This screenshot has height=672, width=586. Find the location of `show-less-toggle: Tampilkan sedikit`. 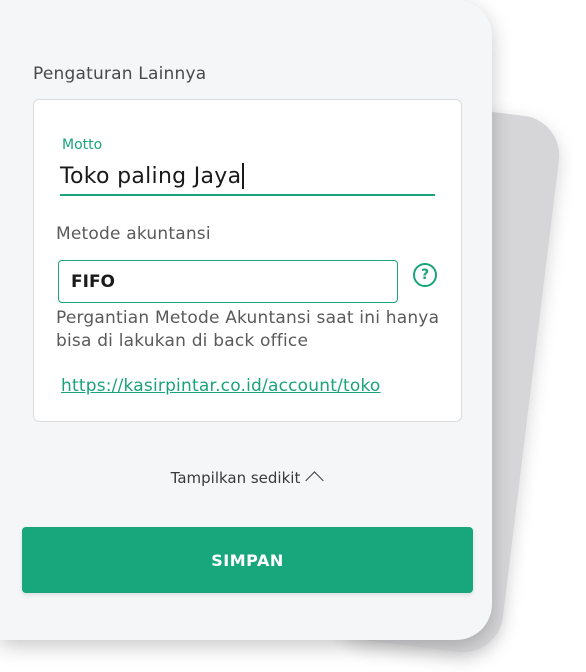

show-less-toggle: Tampilkan sedikit is located at coordinates (246, 479).